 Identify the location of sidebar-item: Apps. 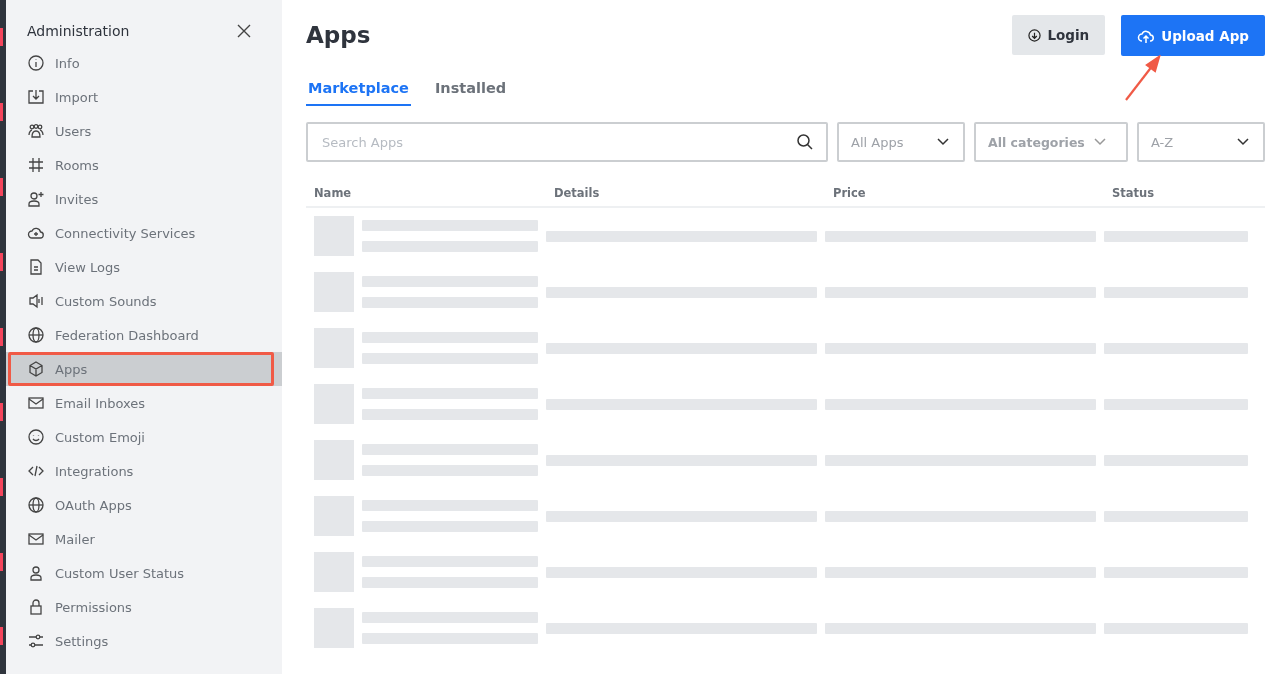
(144, 369).